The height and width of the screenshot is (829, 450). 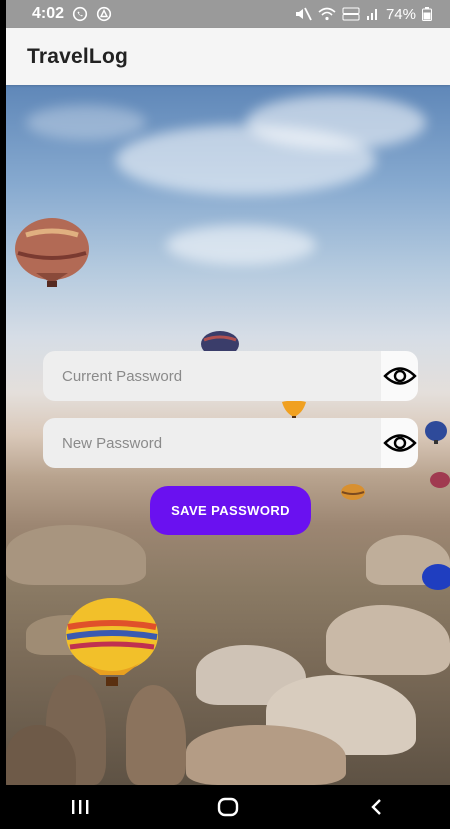 I want to click on battery-percent: 74%, so click(x=400, y=14).